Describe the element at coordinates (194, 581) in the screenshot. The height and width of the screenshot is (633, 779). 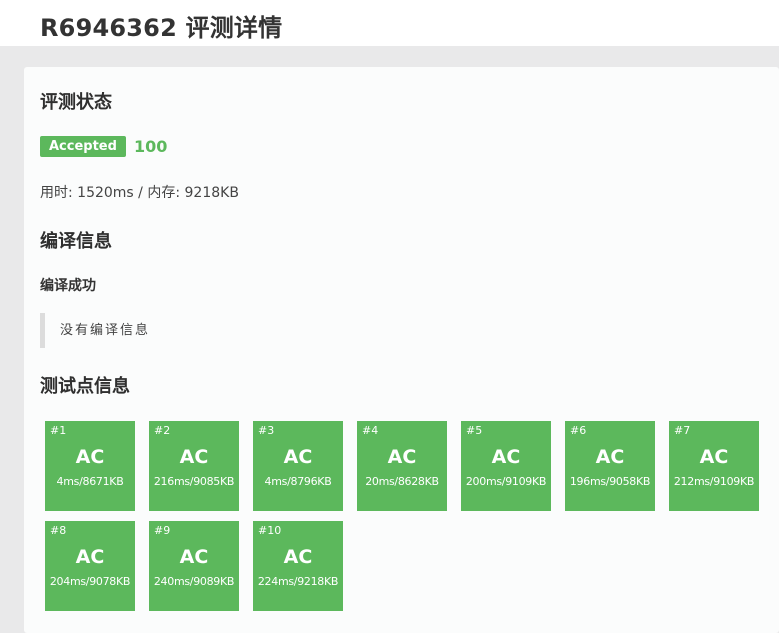
I see `test-case-detail: 240ms/9089KB` at that location.